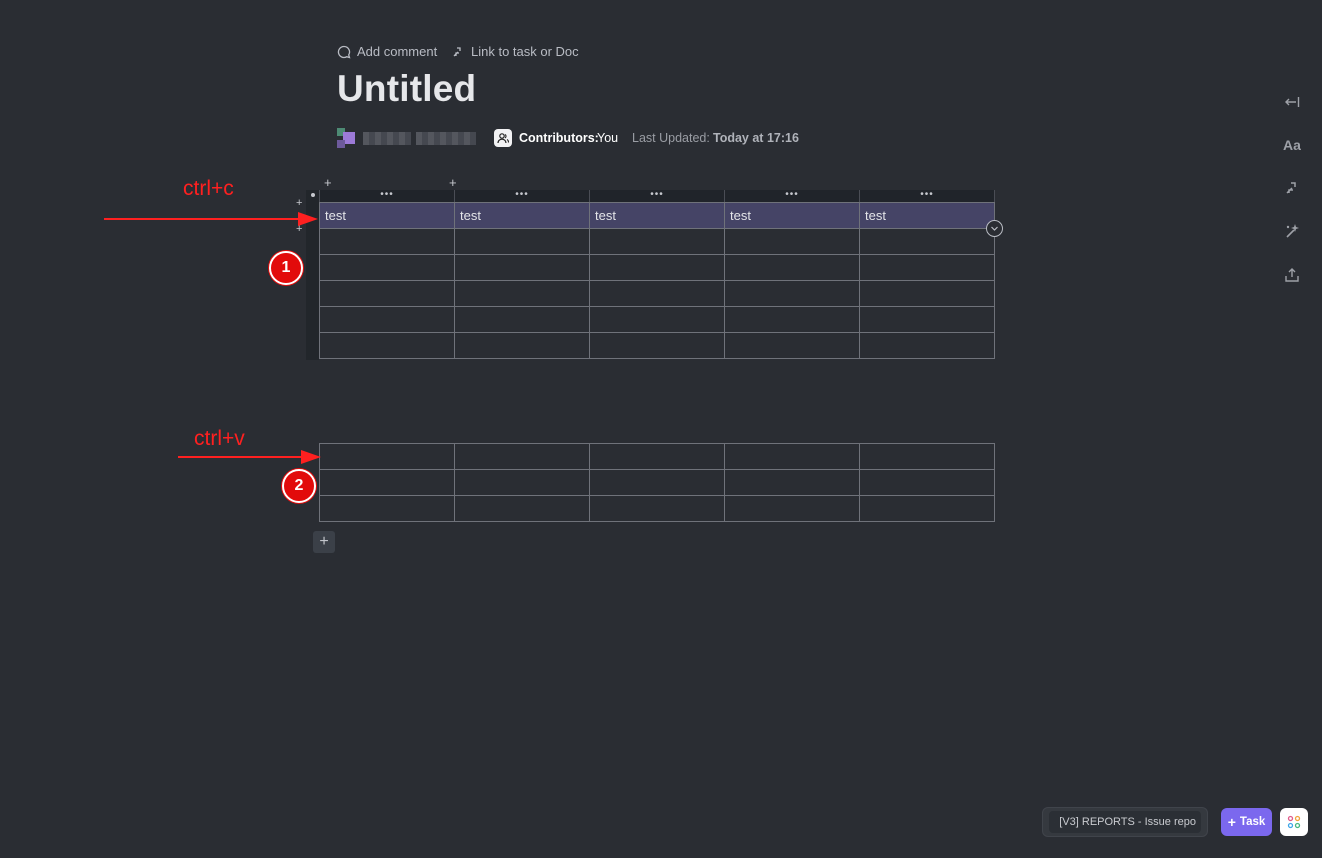 This screenshot has height=858, width=1322. I want to click on link-task-button: Link to task or Doc, so click(515, 51).